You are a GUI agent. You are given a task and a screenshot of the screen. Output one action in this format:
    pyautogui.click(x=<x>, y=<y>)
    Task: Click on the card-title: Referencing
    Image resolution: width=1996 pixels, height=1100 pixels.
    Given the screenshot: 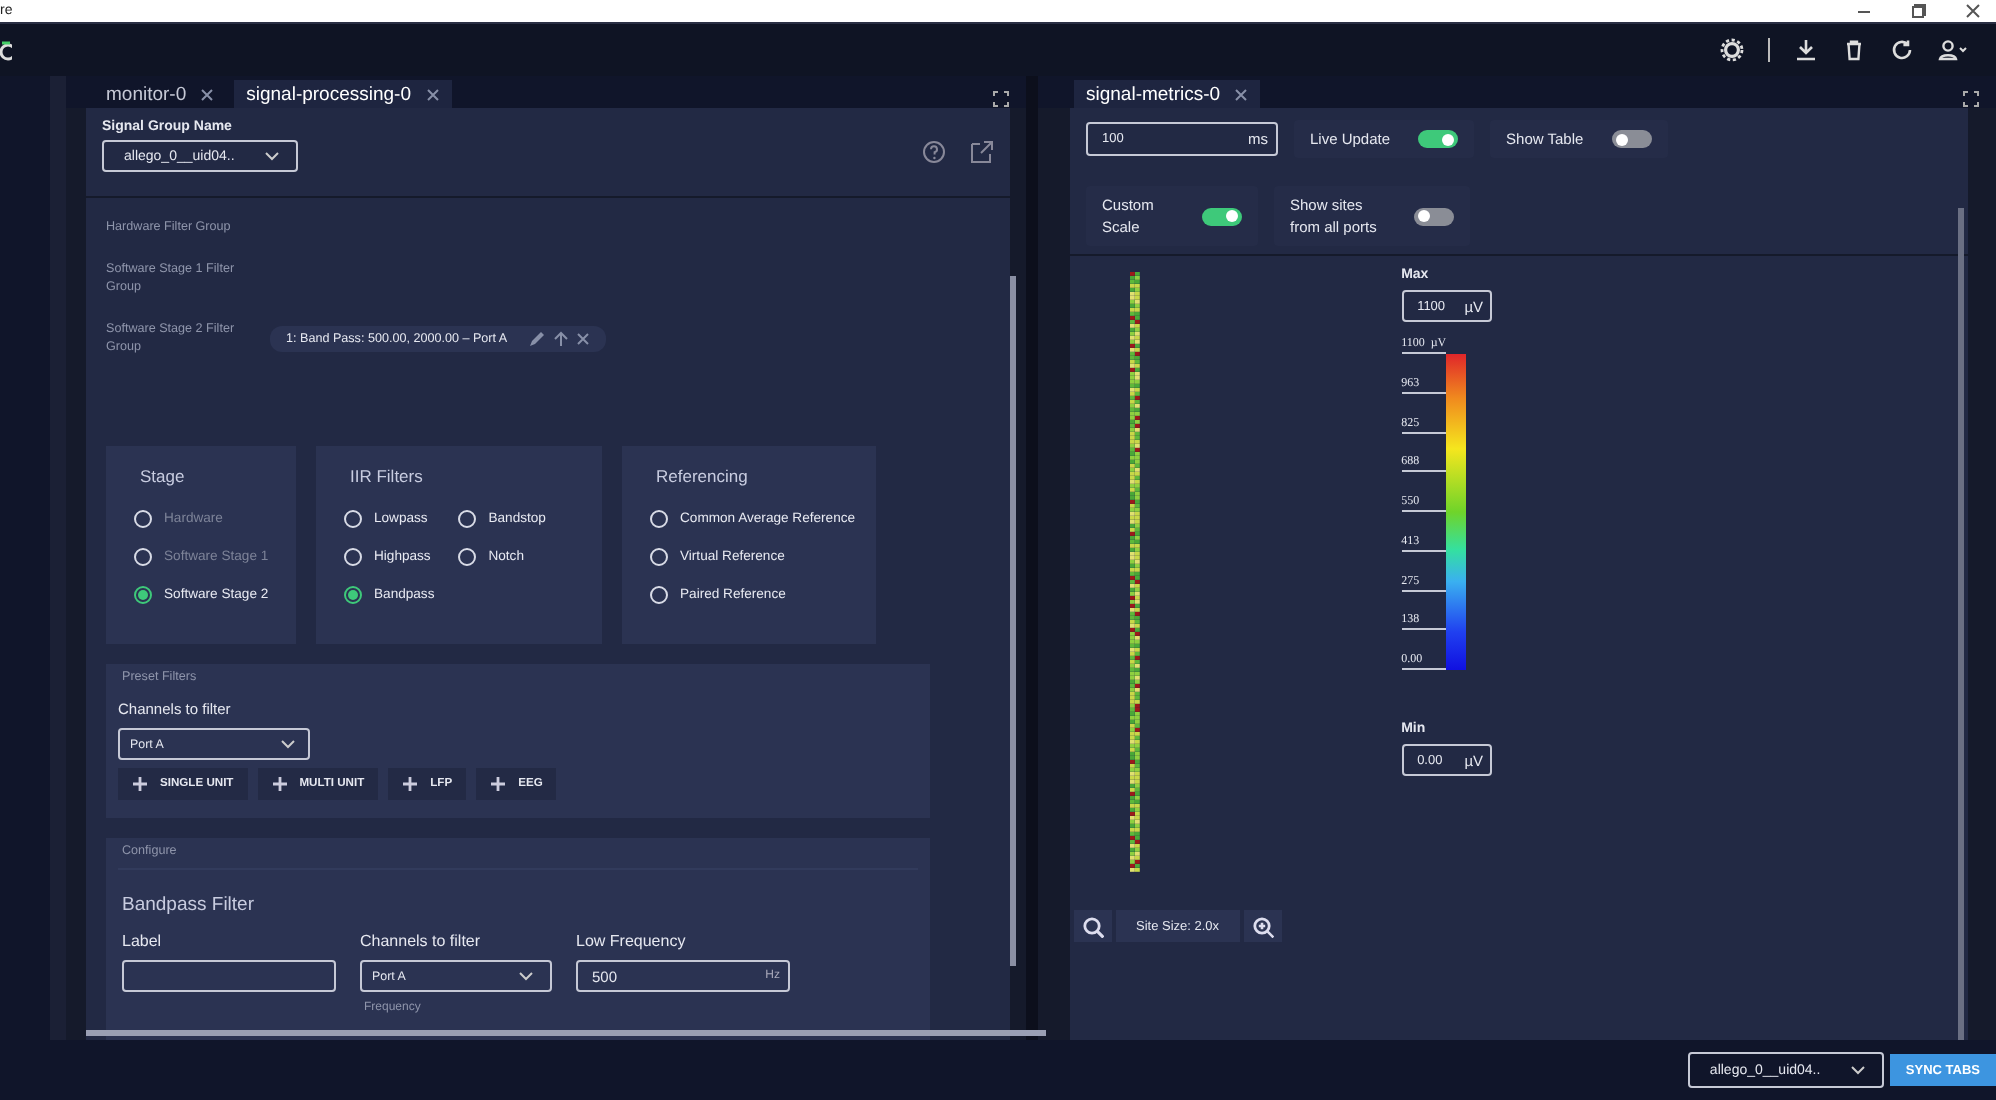 What is the action you would take?
    pyautogui.click(x=703, y=476)
    